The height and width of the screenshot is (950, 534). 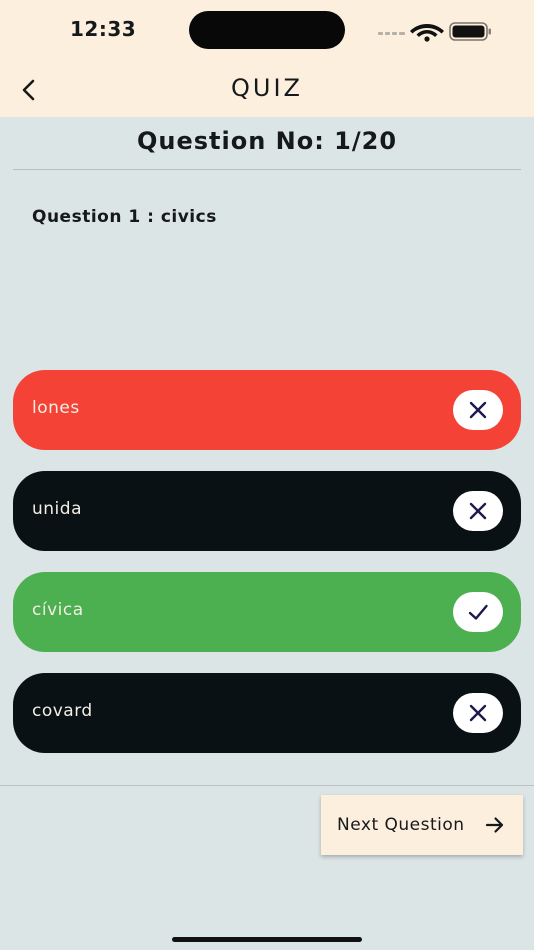 I want to click on wifi-icon, so click(x=427, y=33).